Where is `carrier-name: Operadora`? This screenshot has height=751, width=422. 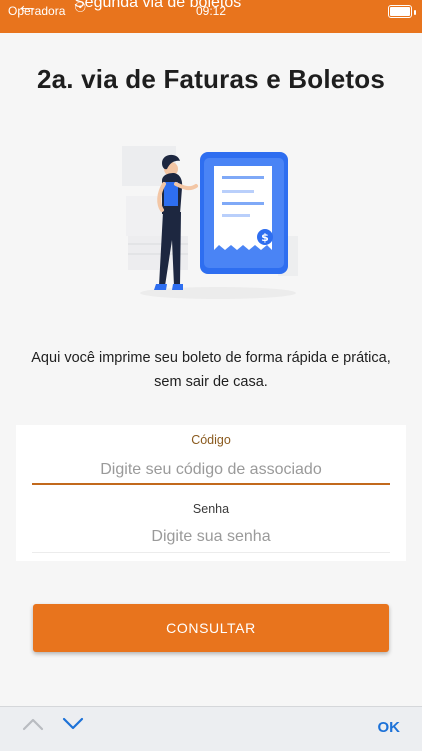 carrier-name: Operadora is located at coordinates (37, 11).